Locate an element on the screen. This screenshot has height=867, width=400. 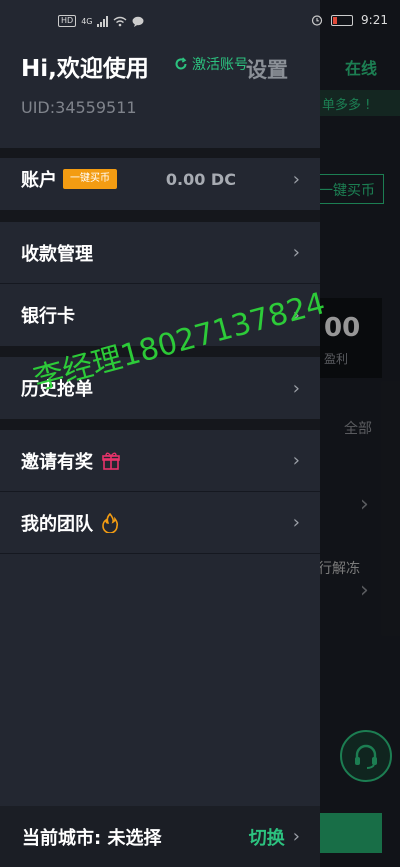
greeting-title: Hi,欢迎使用 is located at coordinates (85, 69).